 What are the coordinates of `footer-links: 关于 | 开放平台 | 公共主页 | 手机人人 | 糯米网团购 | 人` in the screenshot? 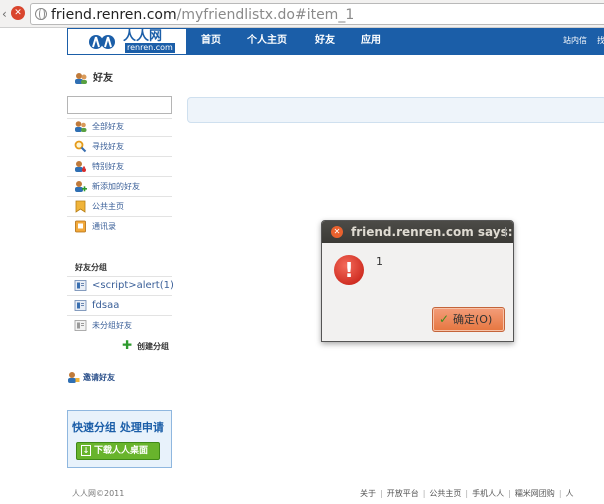 It's located at (482, 494).